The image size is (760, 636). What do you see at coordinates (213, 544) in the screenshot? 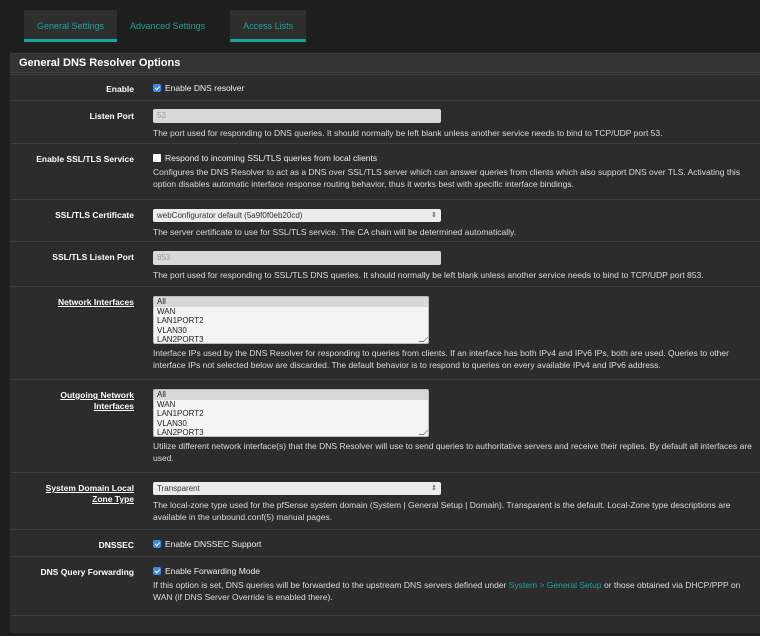
I see `dnssec-text: Enable DNSSEC Support` at bounding box center [213, 544].